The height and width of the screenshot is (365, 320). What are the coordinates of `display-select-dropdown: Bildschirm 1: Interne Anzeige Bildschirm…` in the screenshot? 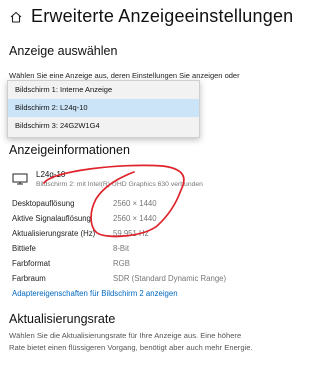 It's located at (103, 109).